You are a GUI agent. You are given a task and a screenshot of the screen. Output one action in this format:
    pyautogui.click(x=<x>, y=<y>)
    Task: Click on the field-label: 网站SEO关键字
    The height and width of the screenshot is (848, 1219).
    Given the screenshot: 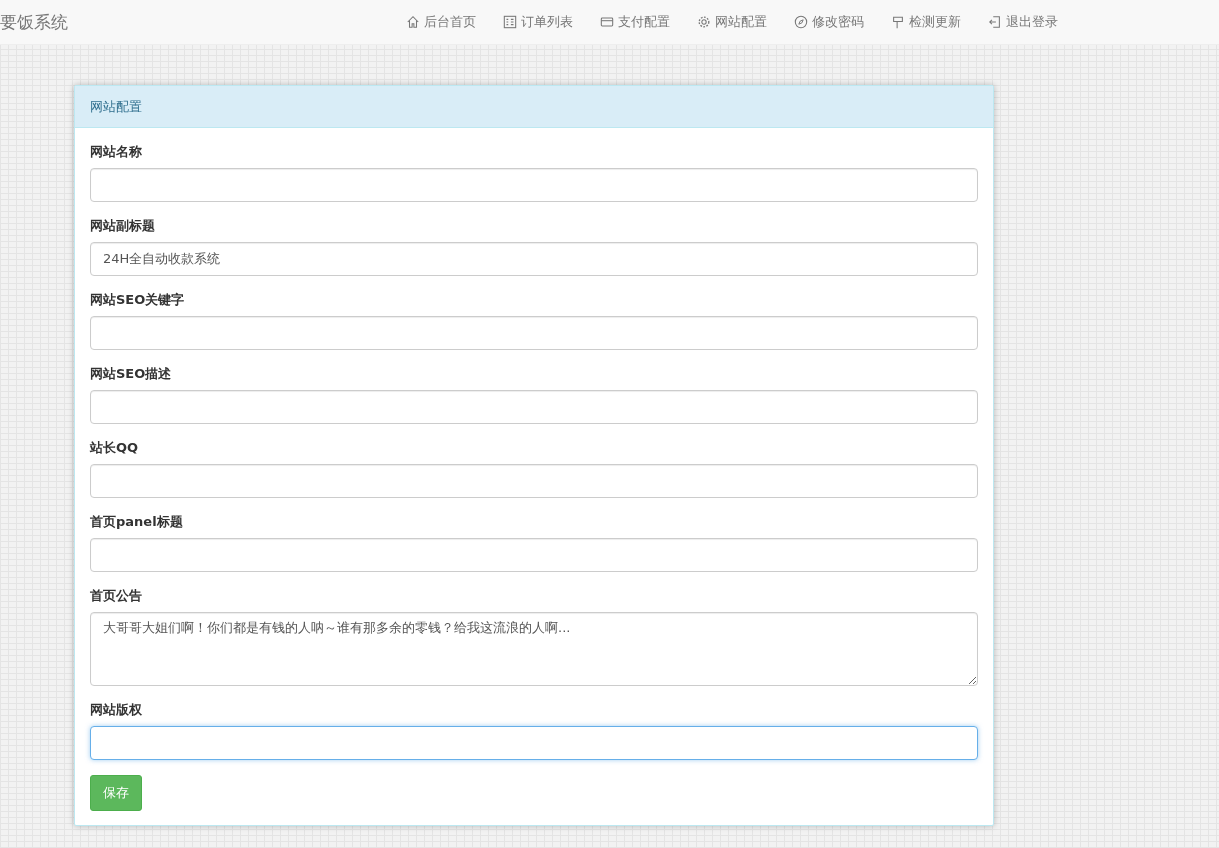 What is the action you would take?
    pyautogui.click(x=138, y=300)
    